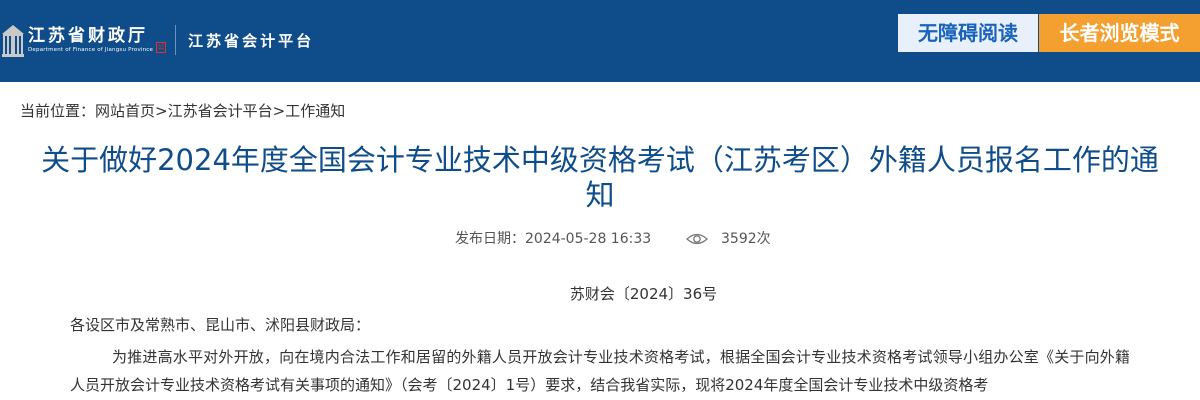 This screenshot has height=400, width=1200. I want to click on eye-icon, so click(697, 239).